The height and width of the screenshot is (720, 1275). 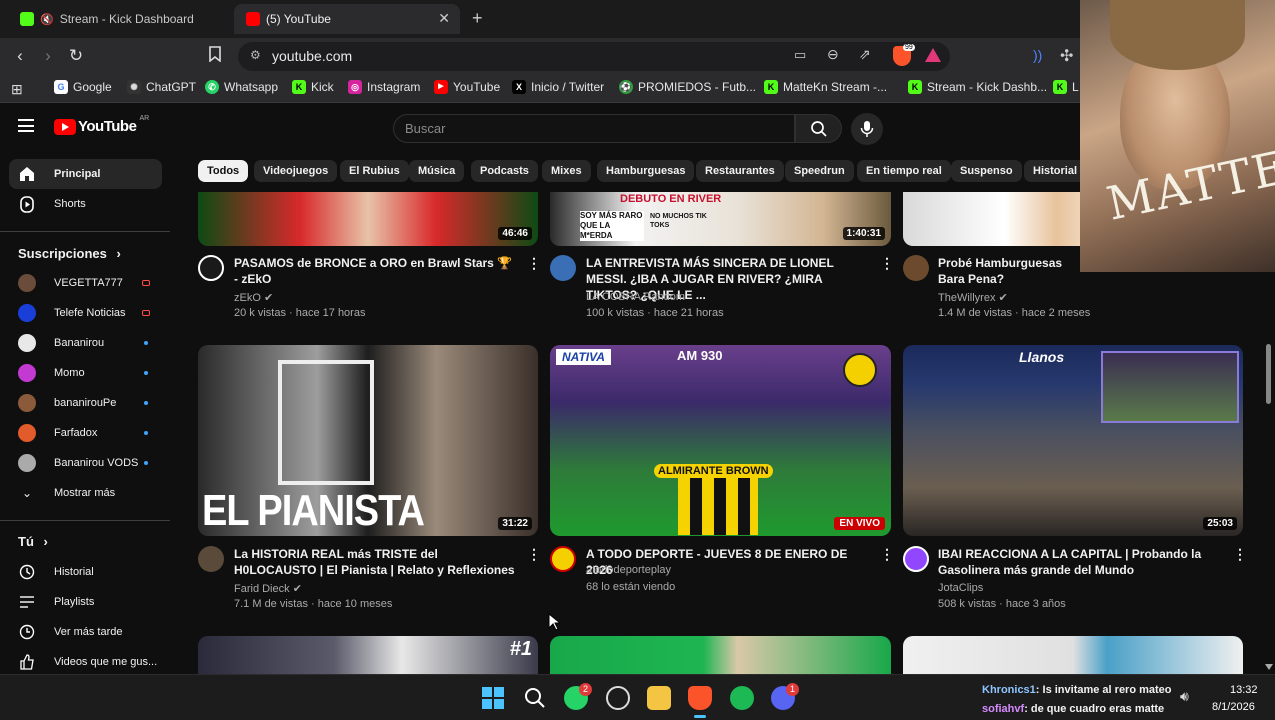 I want to click on tab-youtube: (5) YouTube ✕, so click(x=347, y=19).